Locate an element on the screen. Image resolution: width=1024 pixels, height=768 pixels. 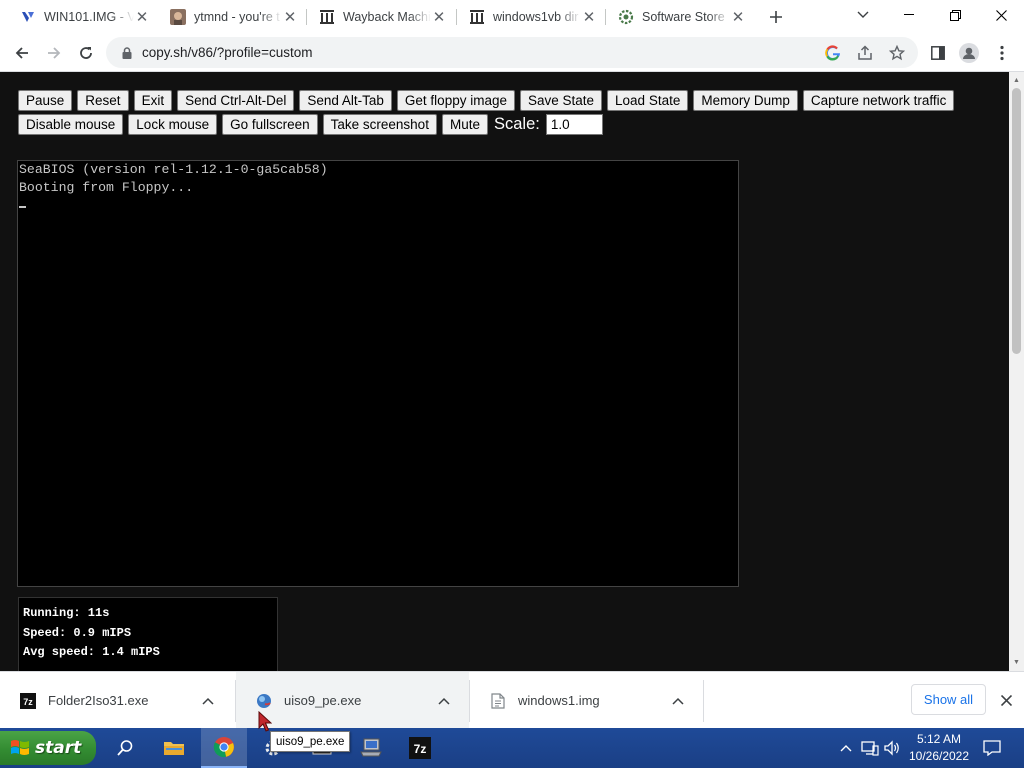
speaker-icon is located at coordinates (891, 748).